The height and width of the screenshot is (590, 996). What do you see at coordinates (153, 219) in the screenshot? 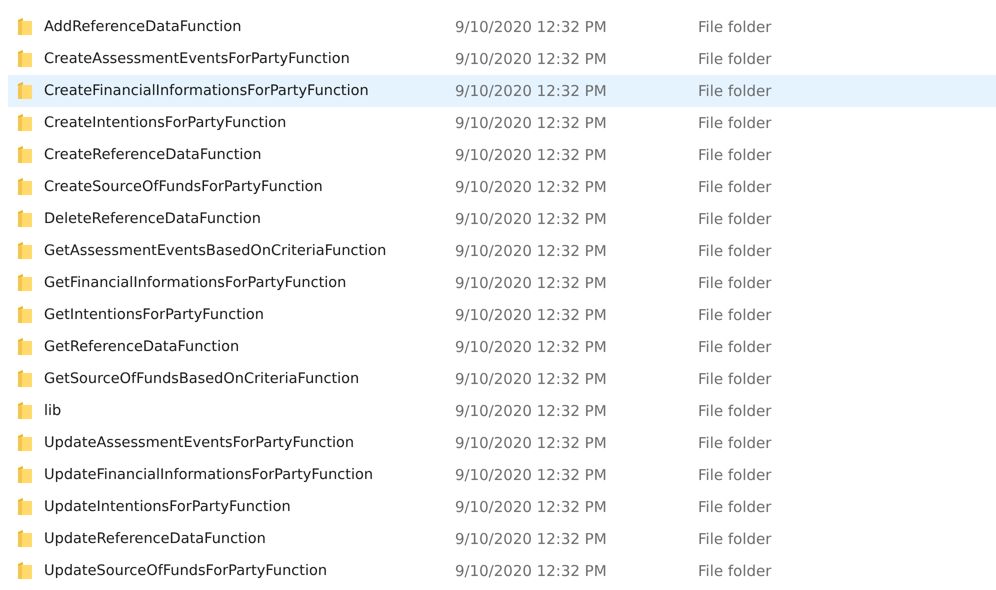
I see `file-name: DeleteReferenceDataFunction` at bounding box center [153, 219].